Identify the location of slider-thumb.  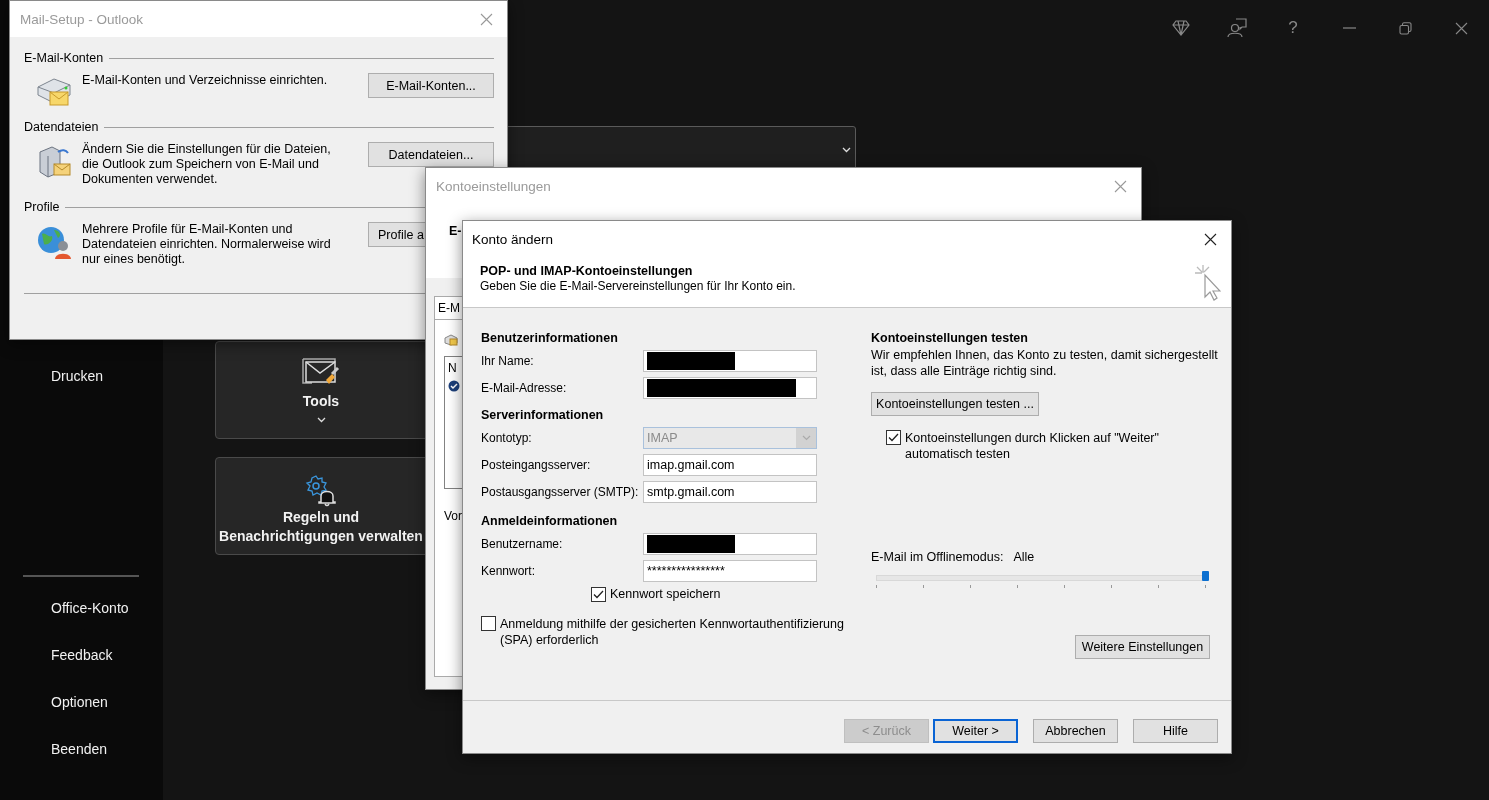
(1205, 576).